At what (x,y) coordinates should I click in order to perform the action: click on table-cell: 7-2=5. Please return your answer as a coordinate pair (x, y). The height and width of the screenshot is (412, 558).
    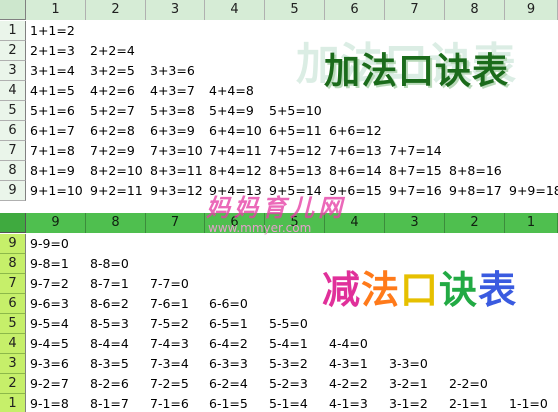
    Looking at the image, I should click on (175, 384).